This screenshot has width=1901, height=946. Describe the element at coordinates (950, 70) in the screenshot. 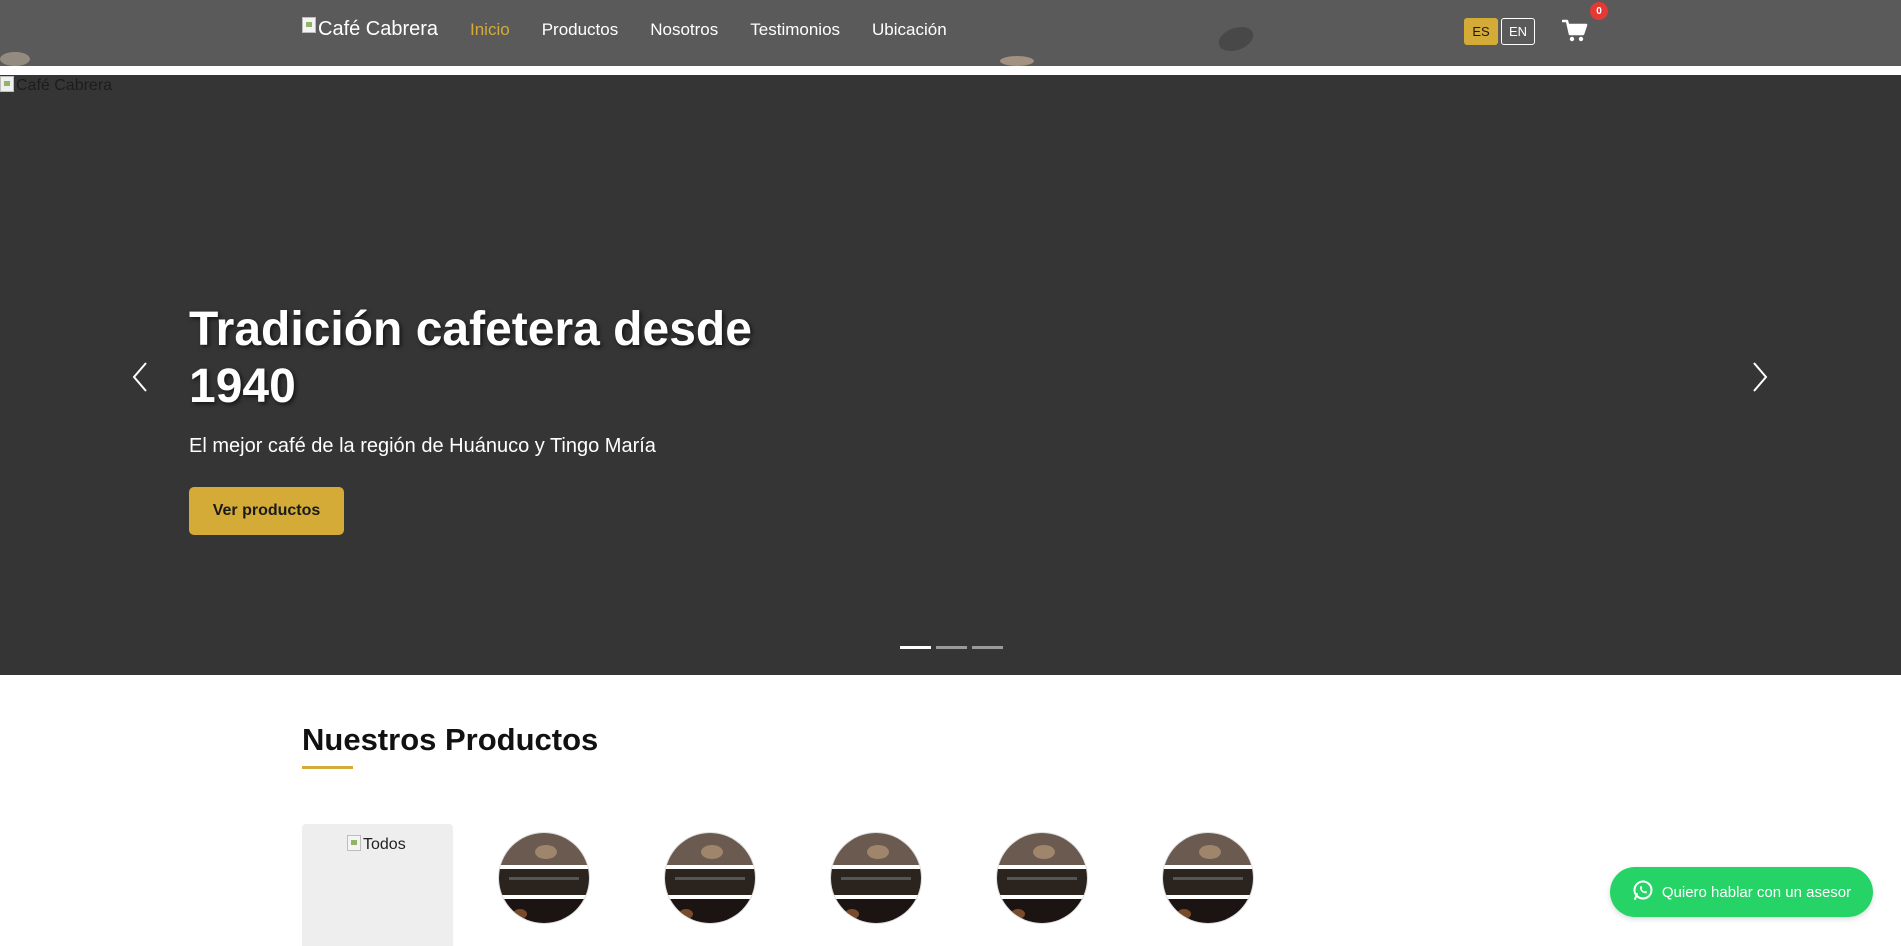

I see `navbar-divider` at that location.